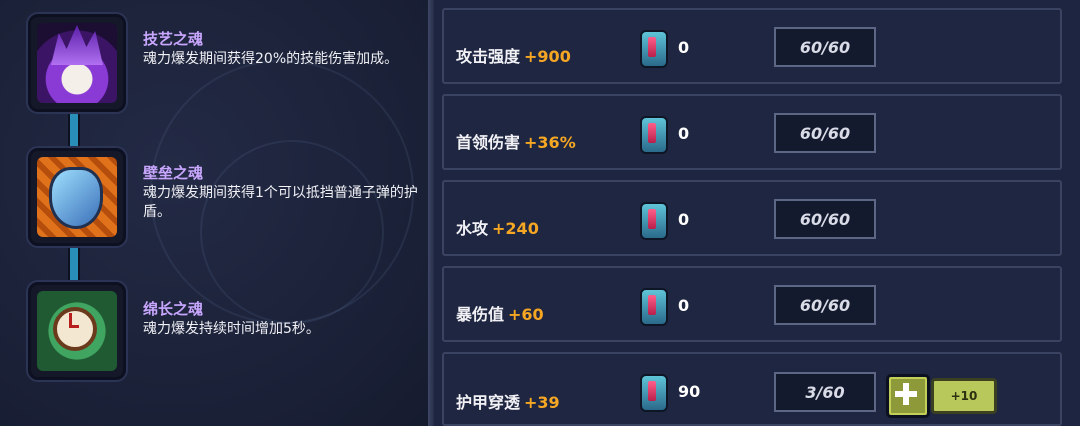 This screenshot has height=426, width=1080. What do you see at coordinates (542, 402) in the screenshot?
I see `stat-bonus: +39` at bounding box center [542, 402].